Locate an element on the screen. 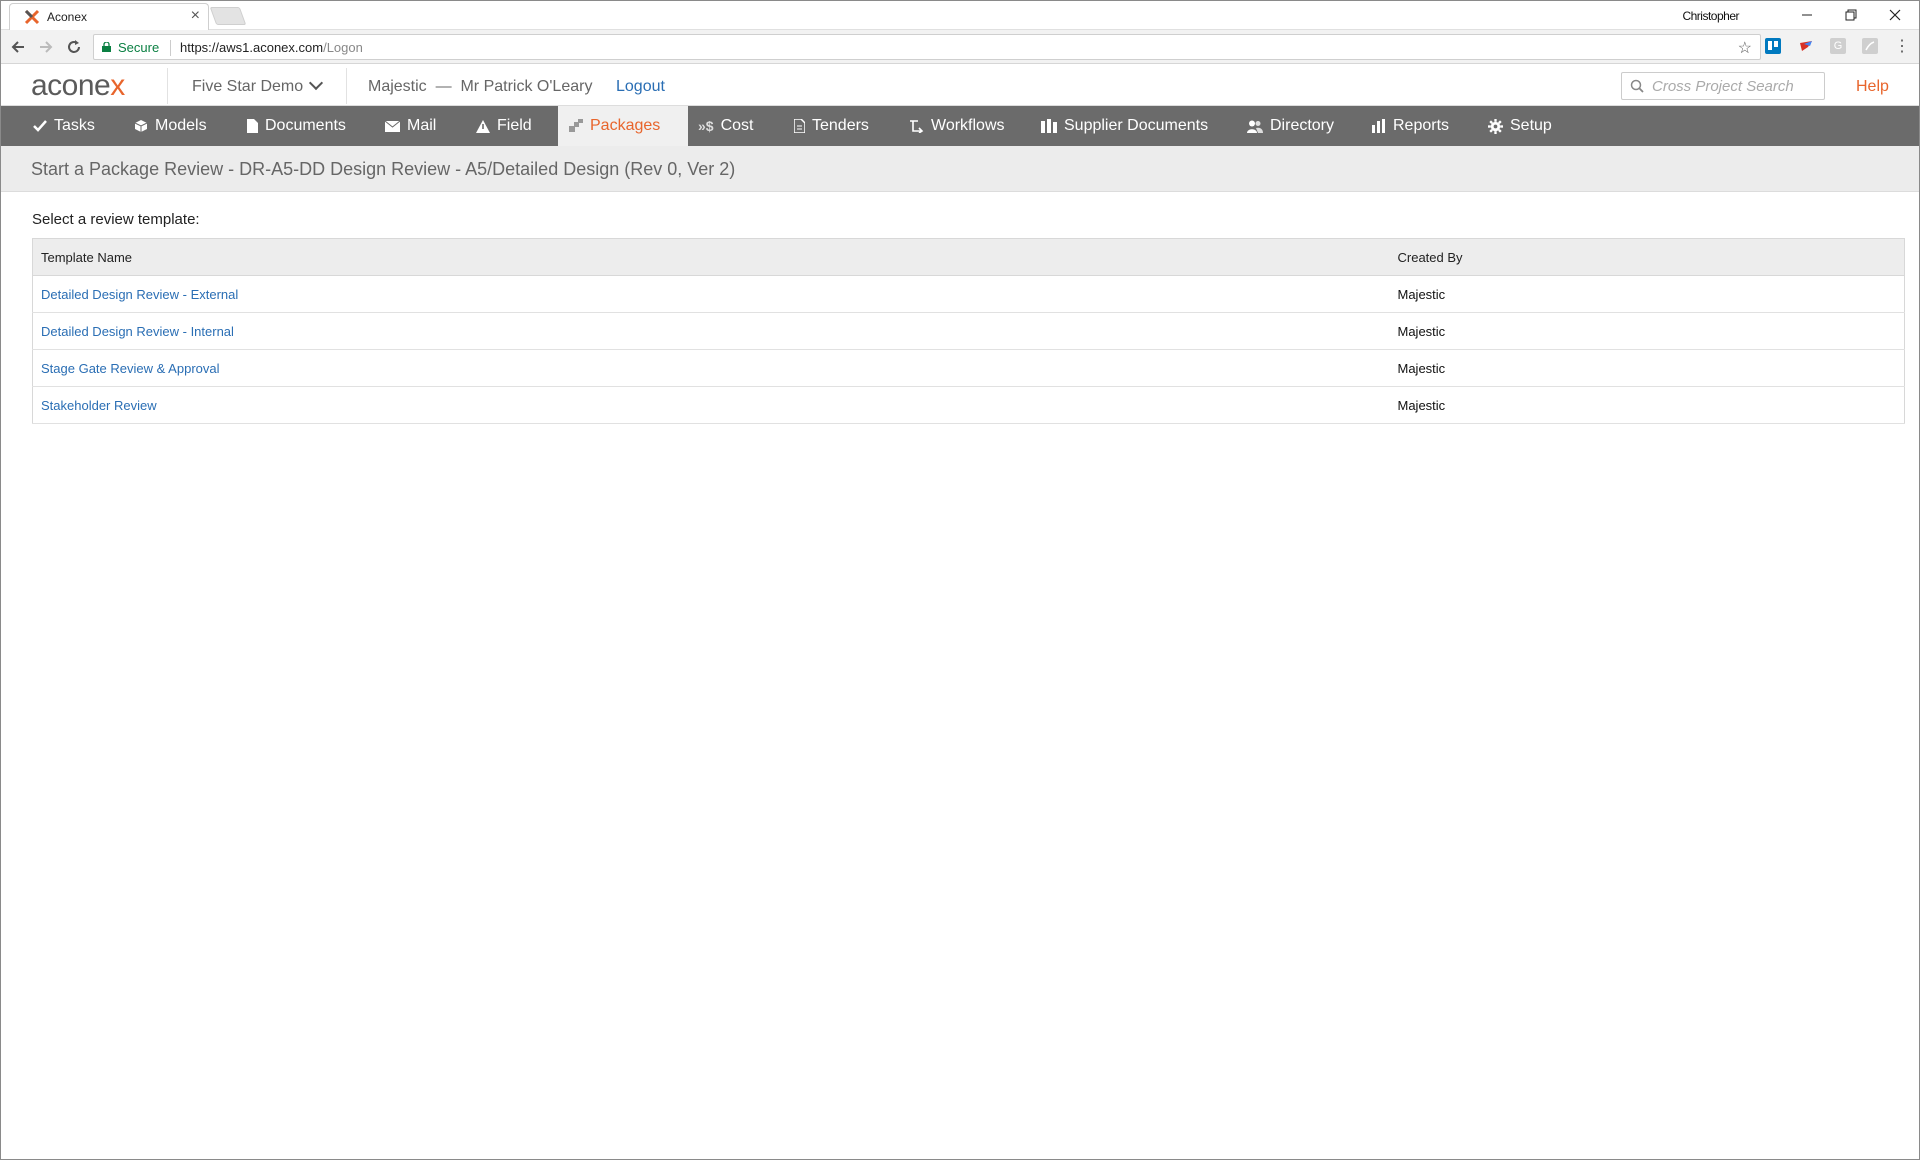 The image size is (1920, 1160). search-input is located at coordinates (1736, 86).